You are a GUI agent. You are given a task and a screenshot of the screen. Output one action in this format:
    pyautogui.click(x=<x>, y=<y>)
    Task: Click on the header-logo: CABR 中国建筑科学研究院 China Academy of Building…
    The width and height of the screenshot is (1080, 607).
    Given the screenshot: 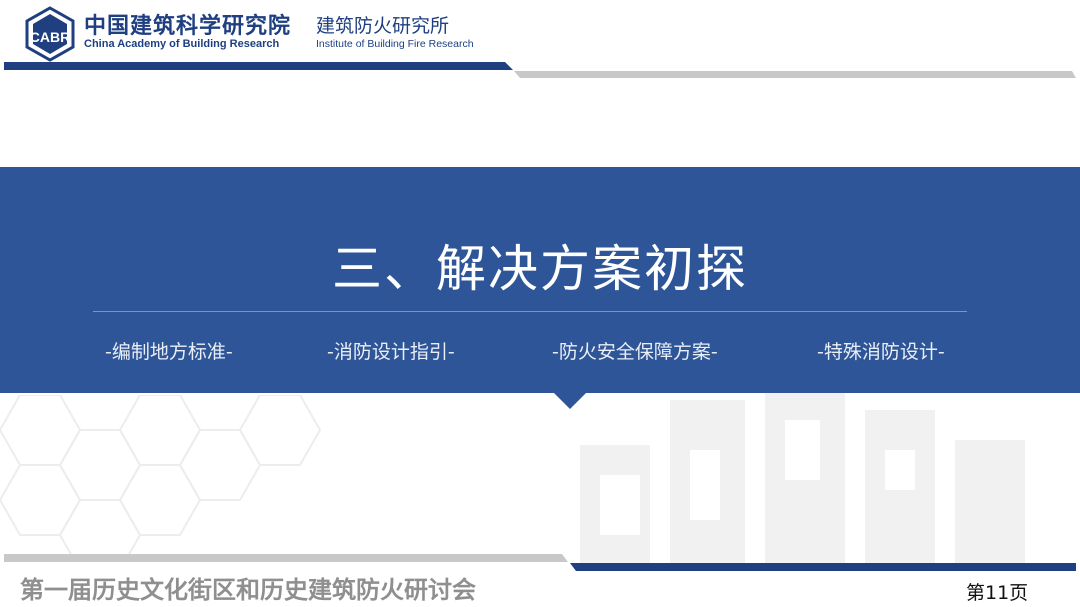 What is the action you would take?
    pyautogui.click(x=282, y=34)
    